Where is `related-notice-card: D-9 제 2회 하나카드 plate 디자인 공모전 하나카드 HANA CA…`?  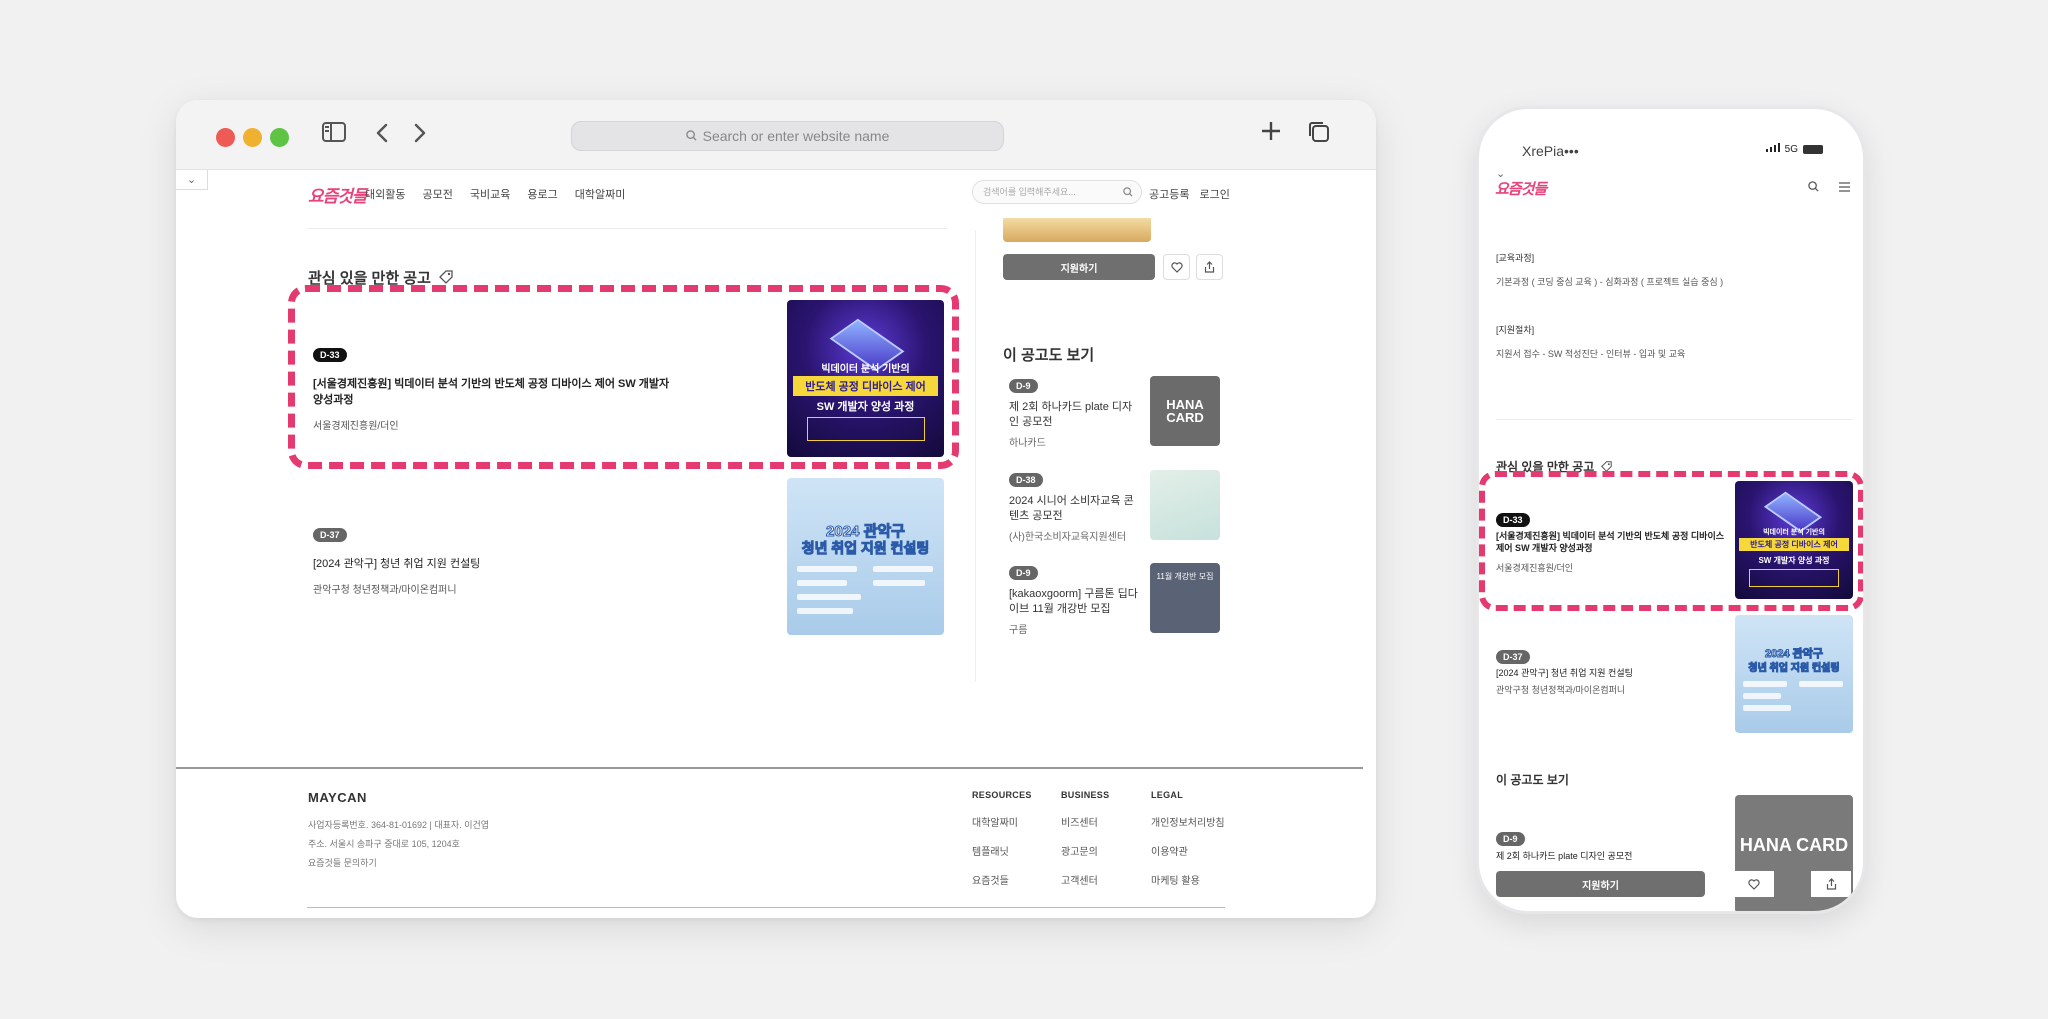
related-notice-card: D-9 제 2회 하나카드 plate 디자인 공모전 하나카드 HANA CA… is located at coordinates (1111, 414).